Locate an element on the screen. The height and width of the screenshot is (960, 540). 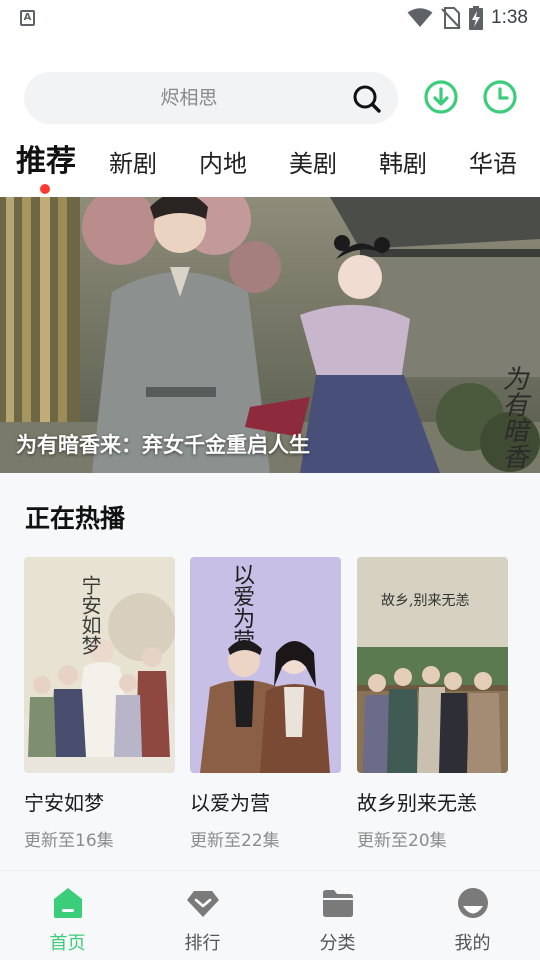
active-tab-indicator is located at coordinates (45, 189).